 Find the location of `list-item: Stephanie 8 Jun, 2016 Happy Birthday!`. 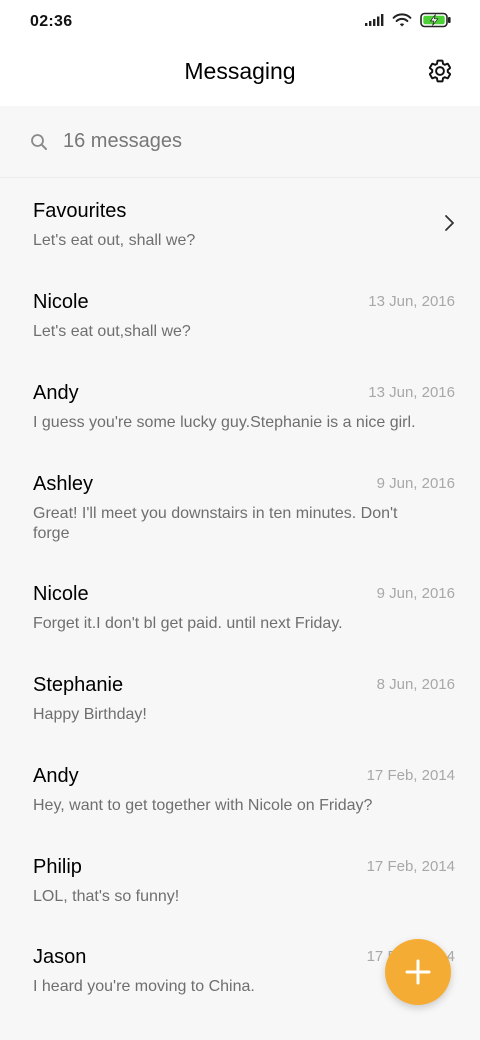

list-item: Stephanie 8 Jun, 2016 Happy Birthday! is located at coordinates (240, 698).